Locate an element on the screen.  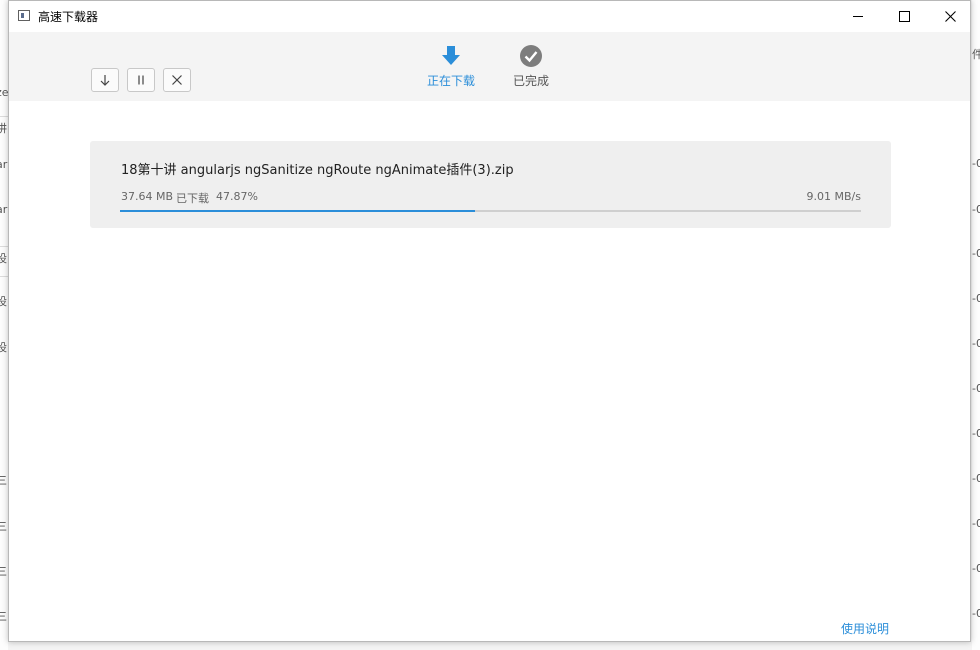
pause-button is located at coordinates (141, 80).